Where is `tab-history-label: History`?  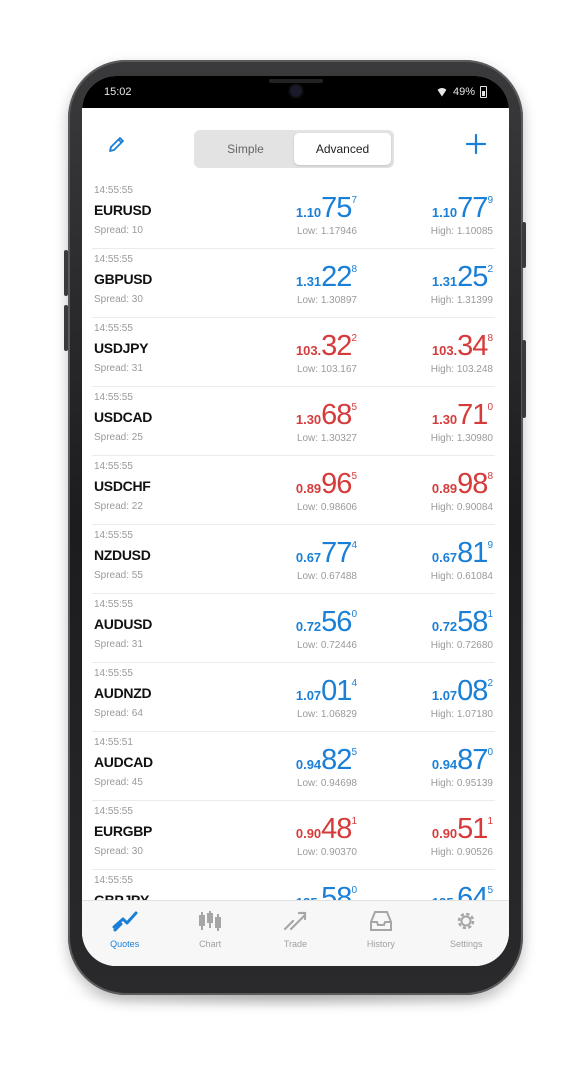
tab-history-label: History is located at coordinates (380, 944).